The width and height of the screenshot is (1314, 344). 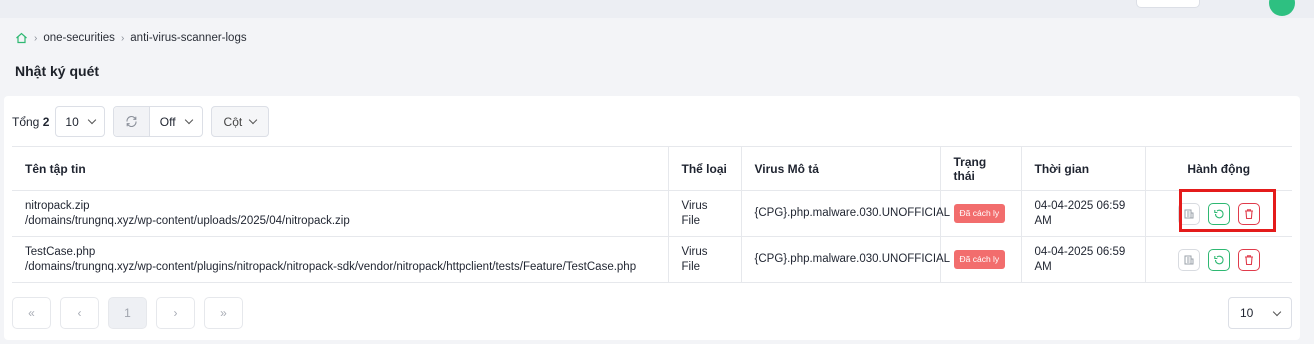 I want to click on total-count: Tổng 2, so click(x=31, y=121).